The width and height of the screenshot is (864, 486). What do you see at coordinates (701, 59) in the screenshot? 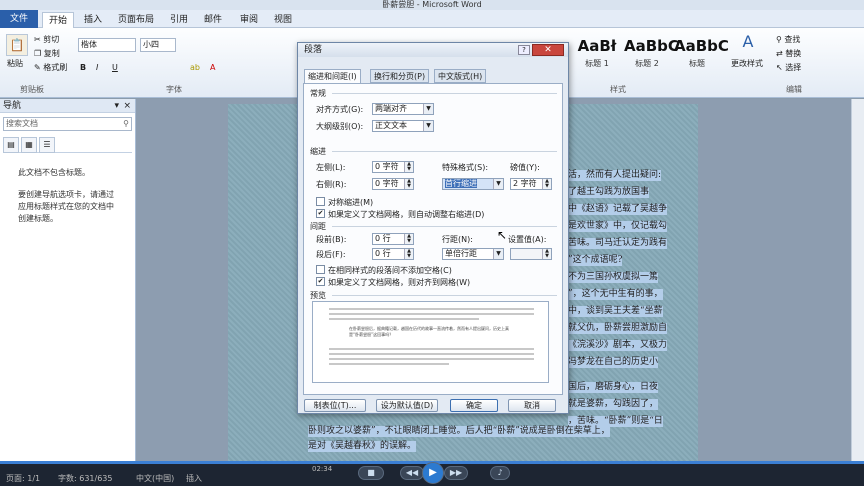
I see `style-title: AaBbC 标题` at bounding box center [701, 59].